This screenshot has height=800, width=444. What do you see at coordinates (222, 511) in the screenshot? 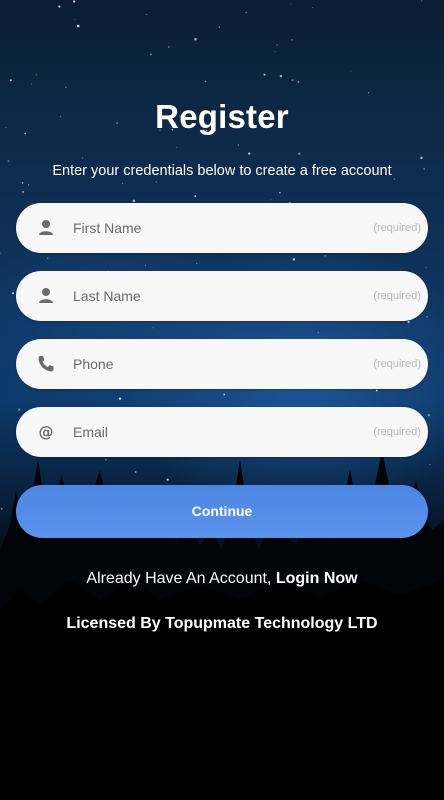
I see `continue-button: Continue` at bounding box center [222, 511].